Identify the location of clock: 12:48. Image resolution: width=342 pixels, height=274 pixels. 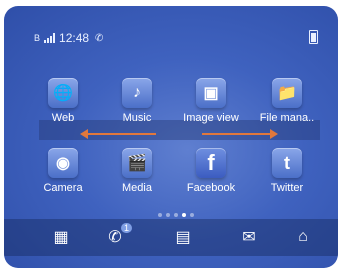
(74, 38).